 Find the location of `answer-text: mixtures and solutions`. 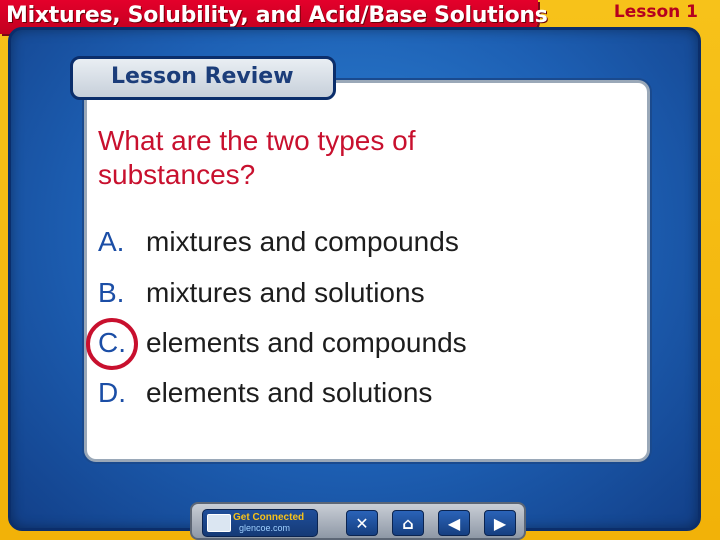

answer-text: mixtures and solutions is located at coordinates (285, 292).